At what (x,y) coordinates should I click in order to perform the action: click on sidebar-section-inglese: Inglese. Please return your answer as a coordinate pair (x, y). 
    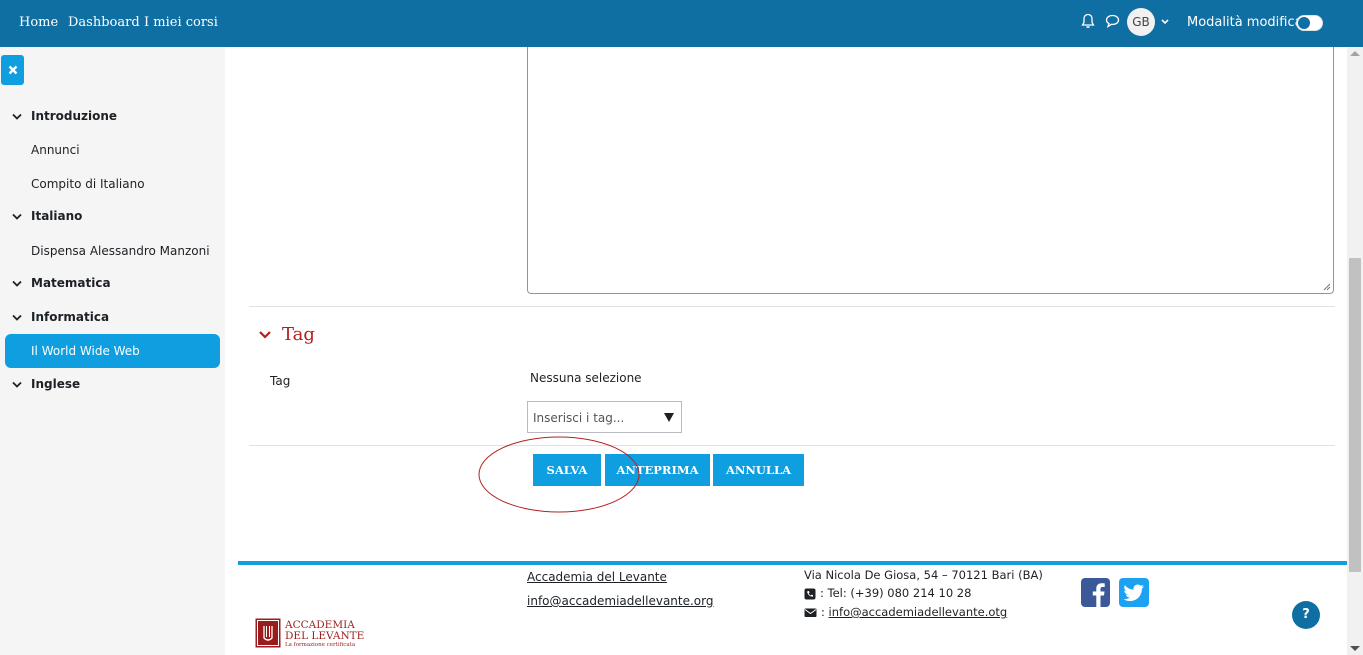
    Looking at the image, I should click on (46, 384).